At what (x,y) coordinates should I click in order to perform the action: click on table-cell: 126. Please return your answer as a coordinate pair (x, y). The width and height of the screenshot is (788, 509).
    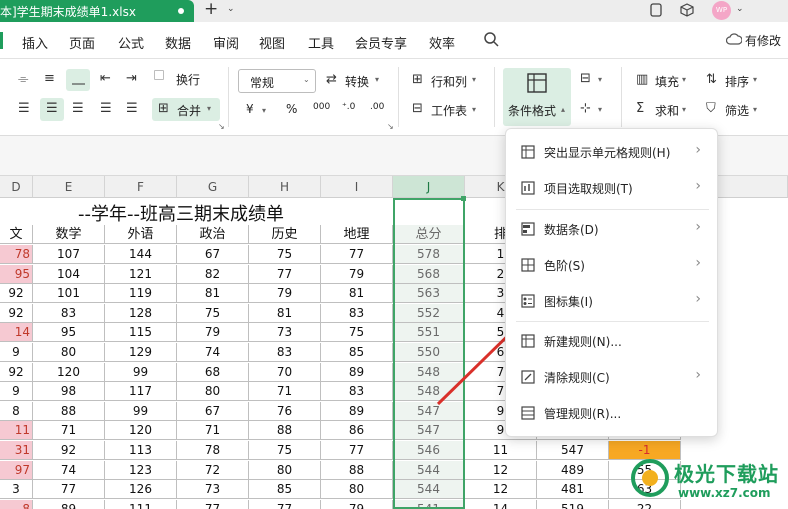
    Looking at the image, I should click on (141, 489).